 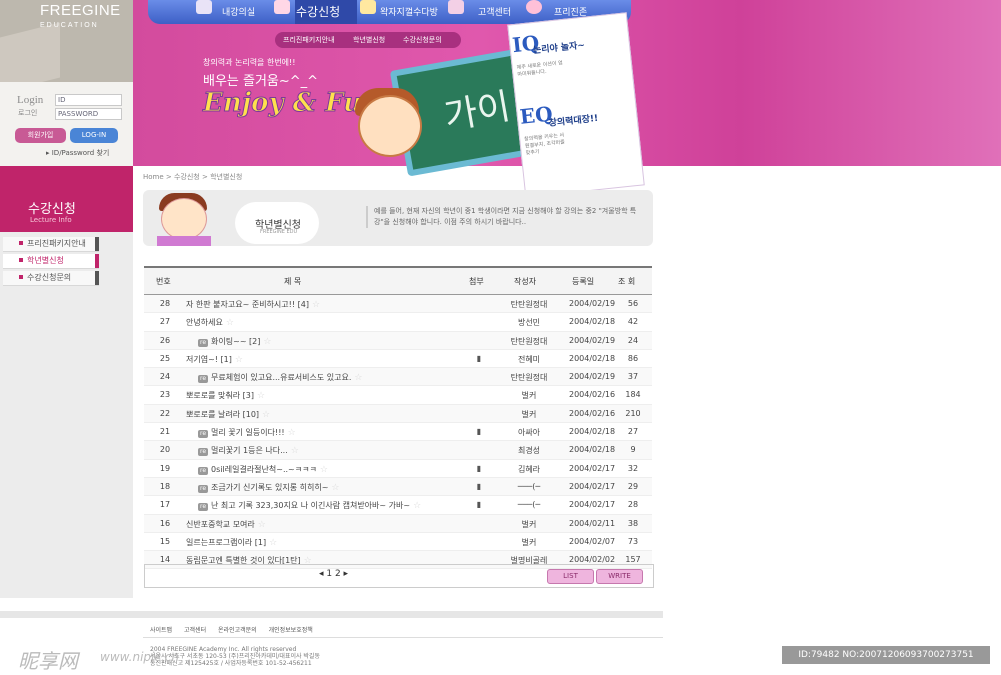 What do you see at coordinates (88, 100) in the screenshot?
I see `id-input: ID` at bounding box center [88, 100].